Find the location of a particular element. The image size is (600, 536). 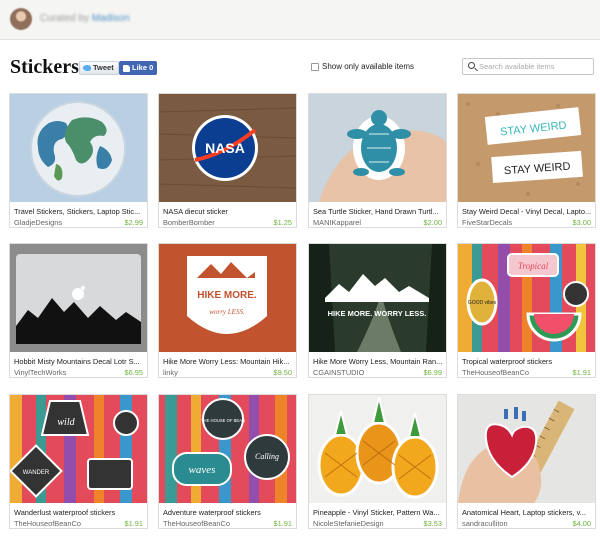

product-title: Tropical waterproof stickers is located at coordinates (527, 361).